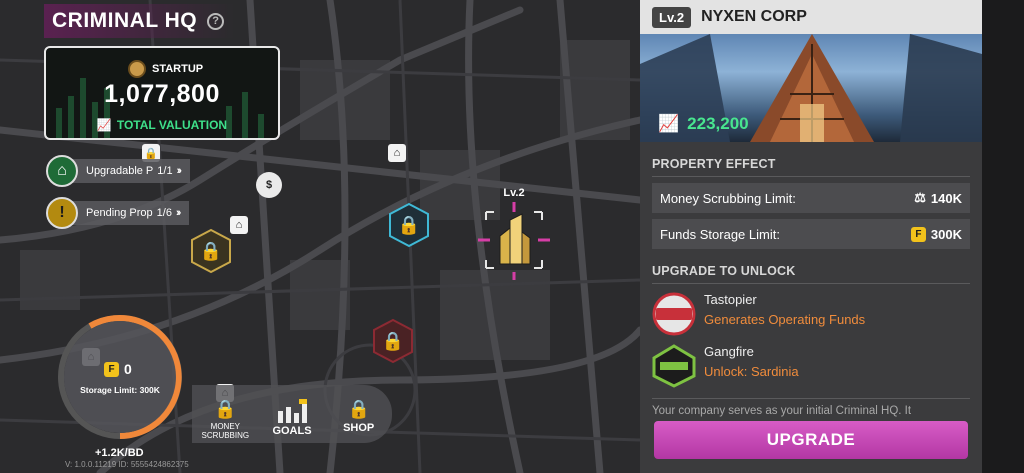 This screenshot has height=473, width=1024. I want to click on effect-row-funds-storage: Funds Storage Limit: F 300K, so click(811, 234).